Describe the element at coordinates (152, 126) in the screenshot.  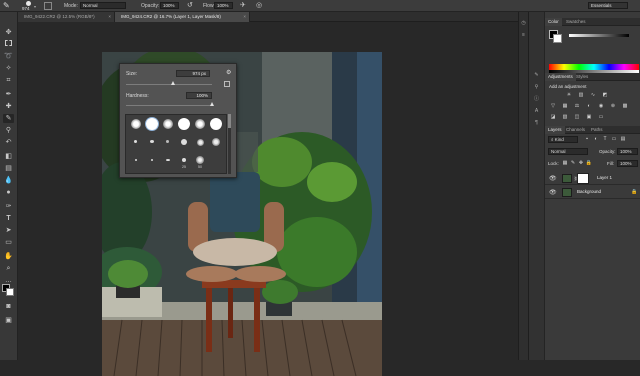
I see `brush-preset-selected` at that location.